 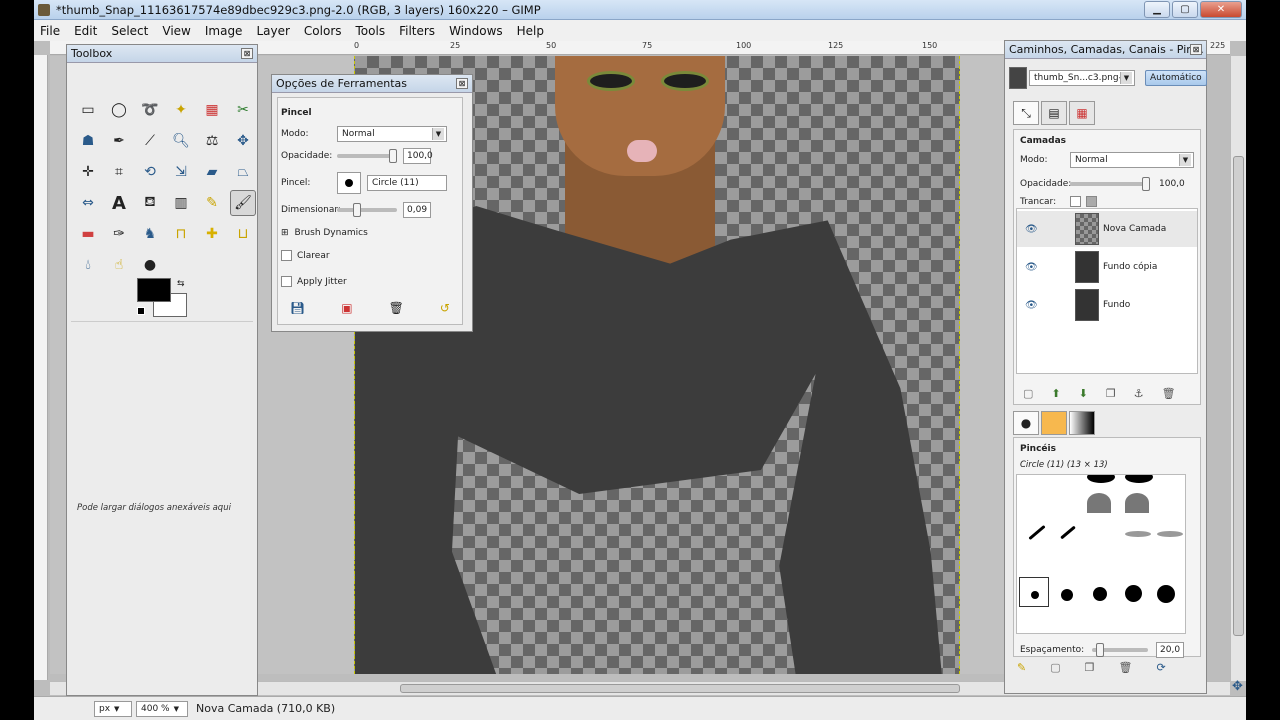 I want to click on fuzzy-select-icon: ✦, so click(x=181, y=110).